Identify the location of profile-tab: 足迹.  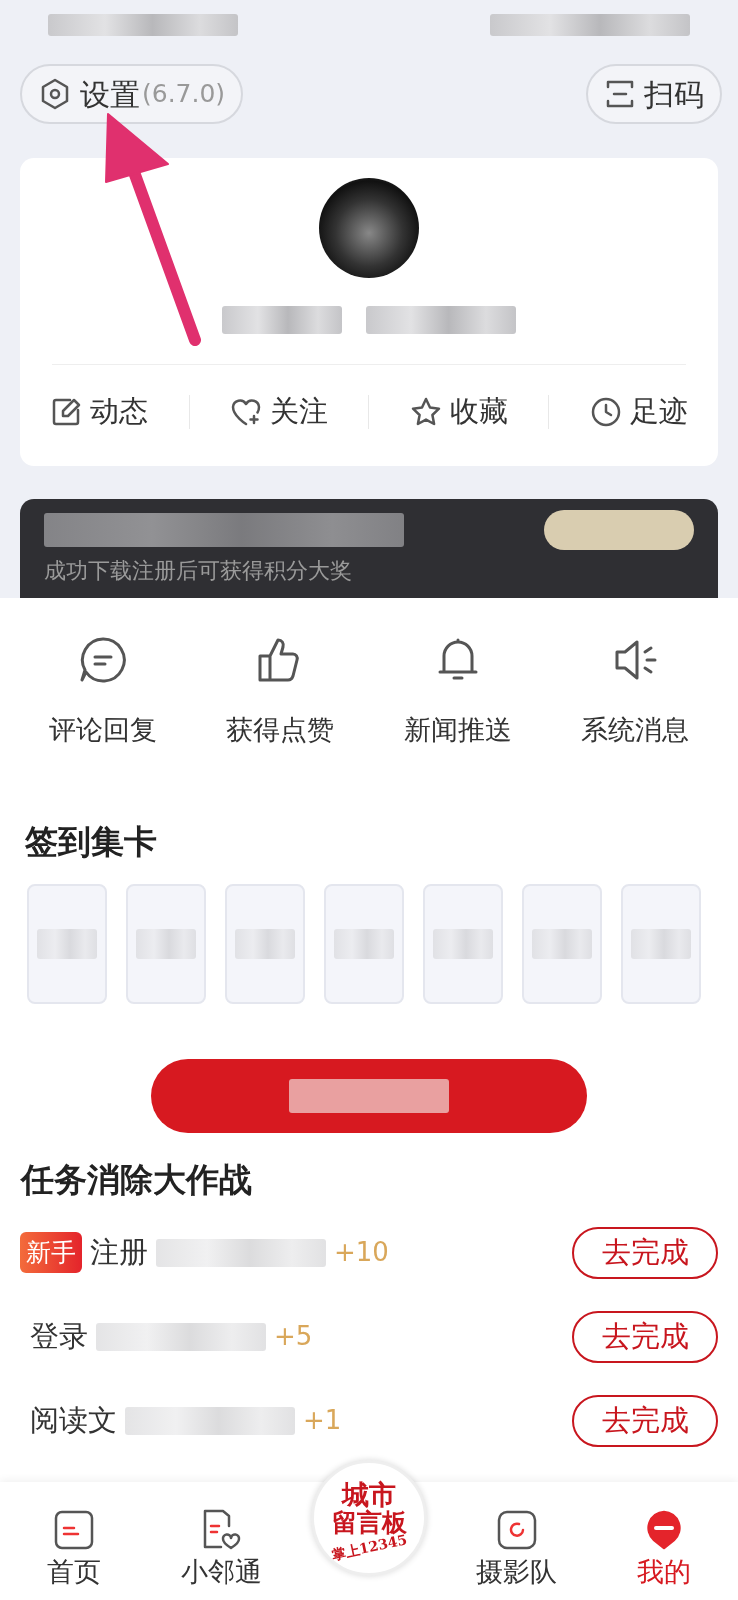
(638, 412).